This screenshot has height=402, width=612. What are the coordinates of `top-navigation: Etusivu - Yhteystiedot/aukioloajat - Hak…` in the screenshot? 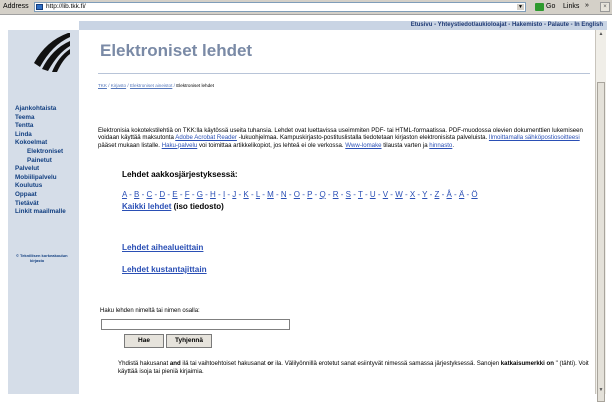 It's located at (343, 25).